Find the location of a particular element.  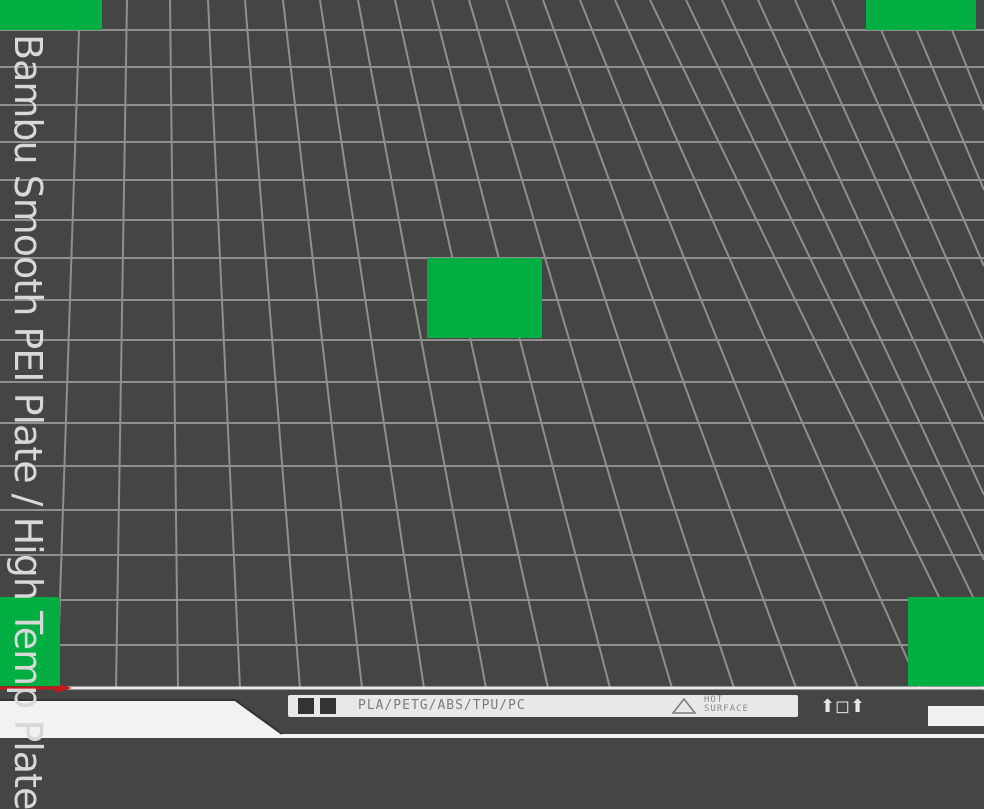

object-top-right is located at coordinates (921, 15).